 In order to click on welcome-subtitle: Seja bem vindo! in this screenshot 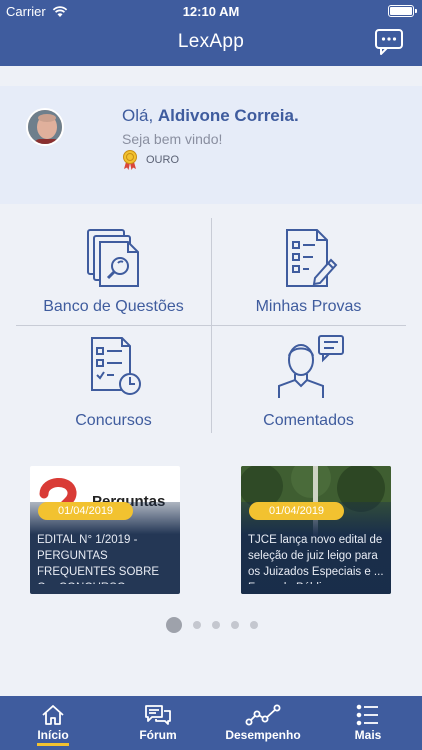, I will do `click(172, 139)`.